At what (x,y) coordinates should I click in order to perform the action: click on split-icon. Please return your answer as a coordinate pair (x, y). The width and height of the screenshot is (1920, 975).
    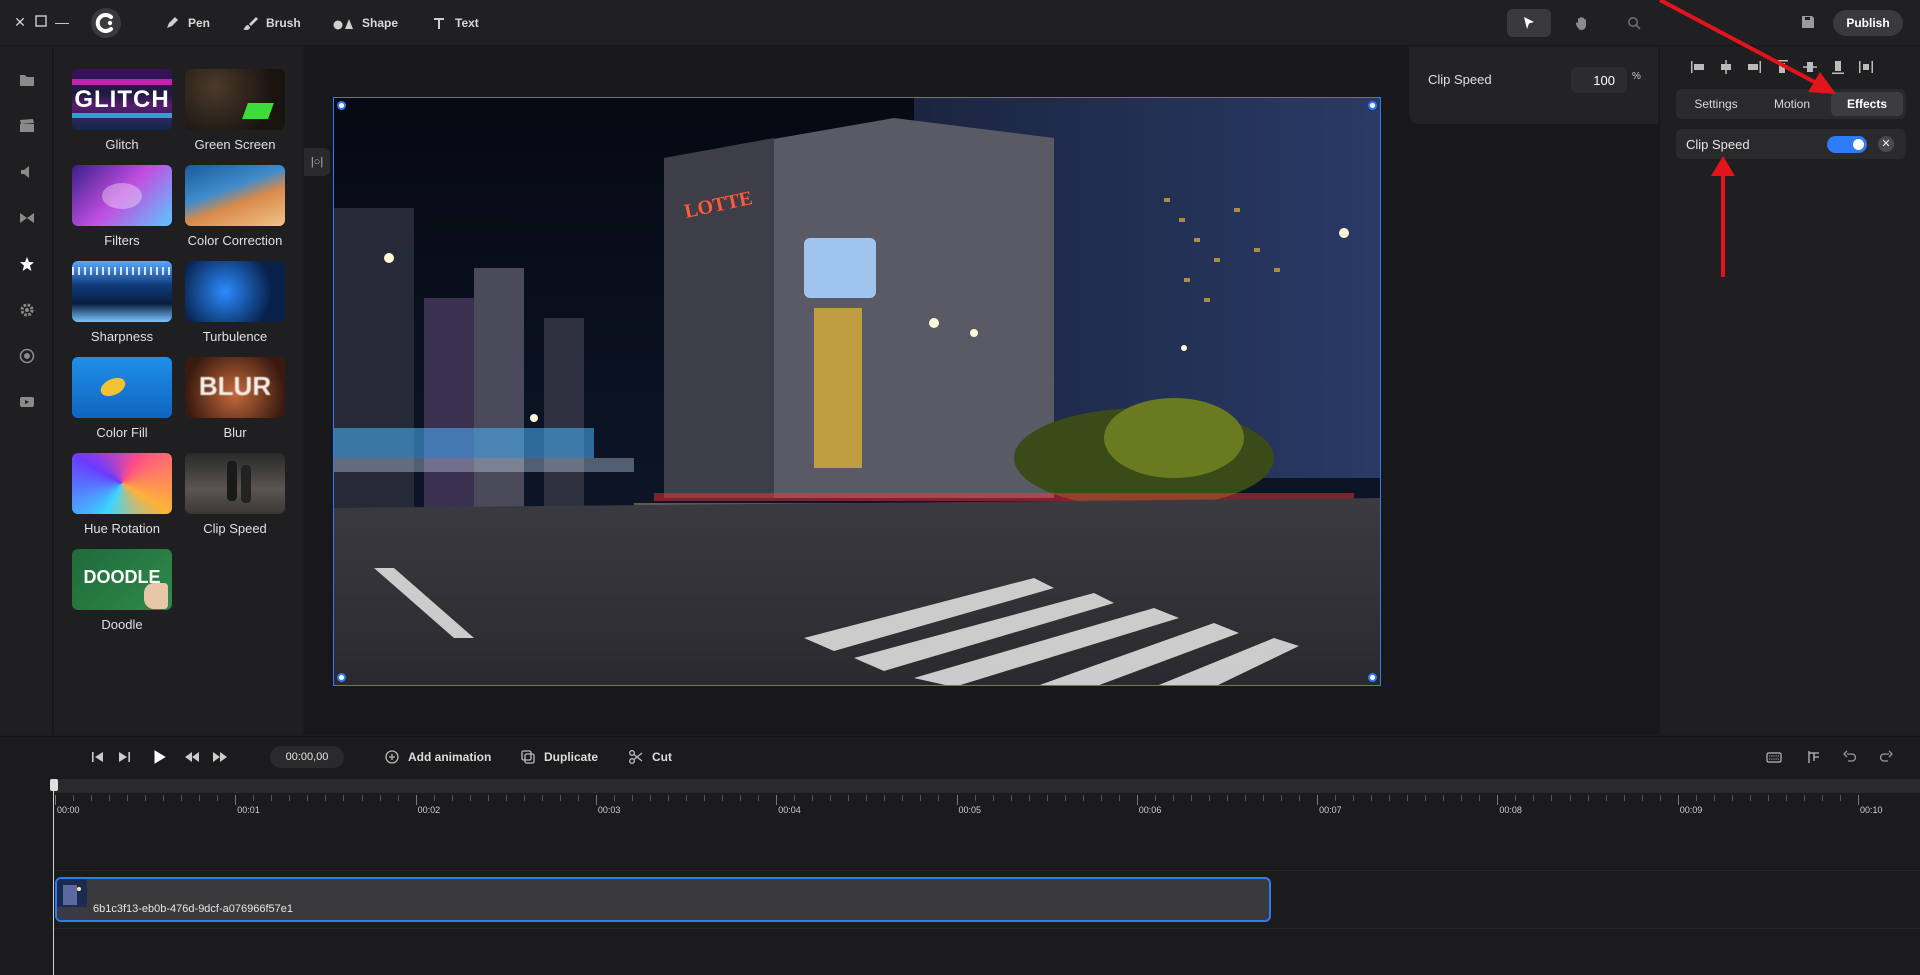
    Looking at the image, I should click on (1814, 757).